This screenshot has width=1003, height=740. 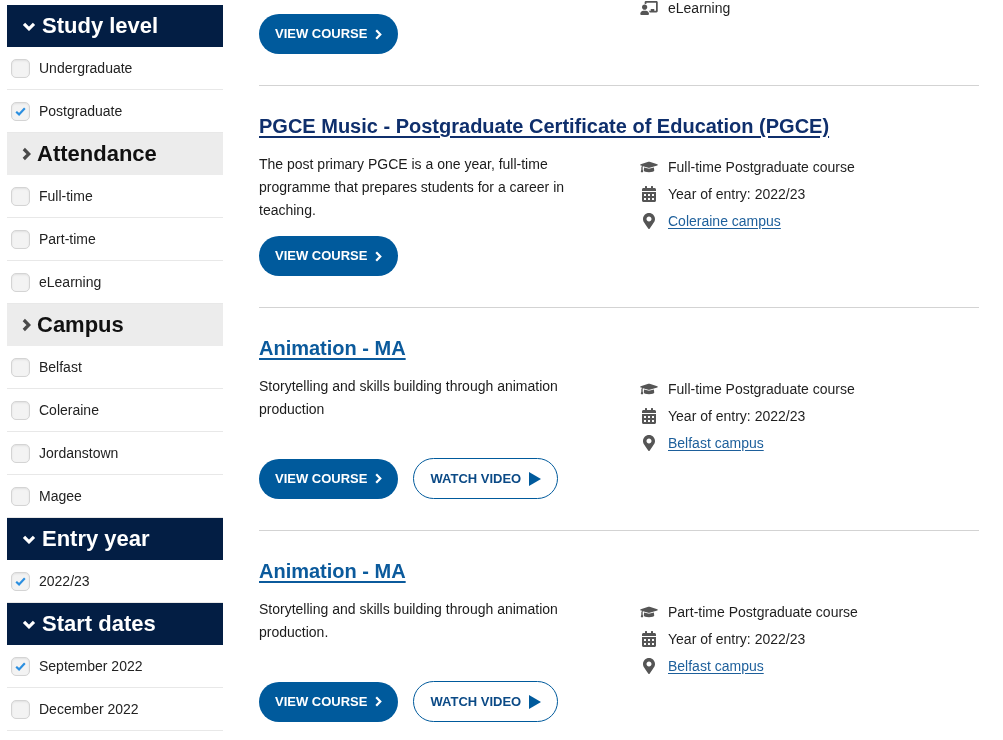 What do you see at coordinates (115, 26) in the screenshot?
I see `filter-heading: Study level` at bounding box center [115, 26].